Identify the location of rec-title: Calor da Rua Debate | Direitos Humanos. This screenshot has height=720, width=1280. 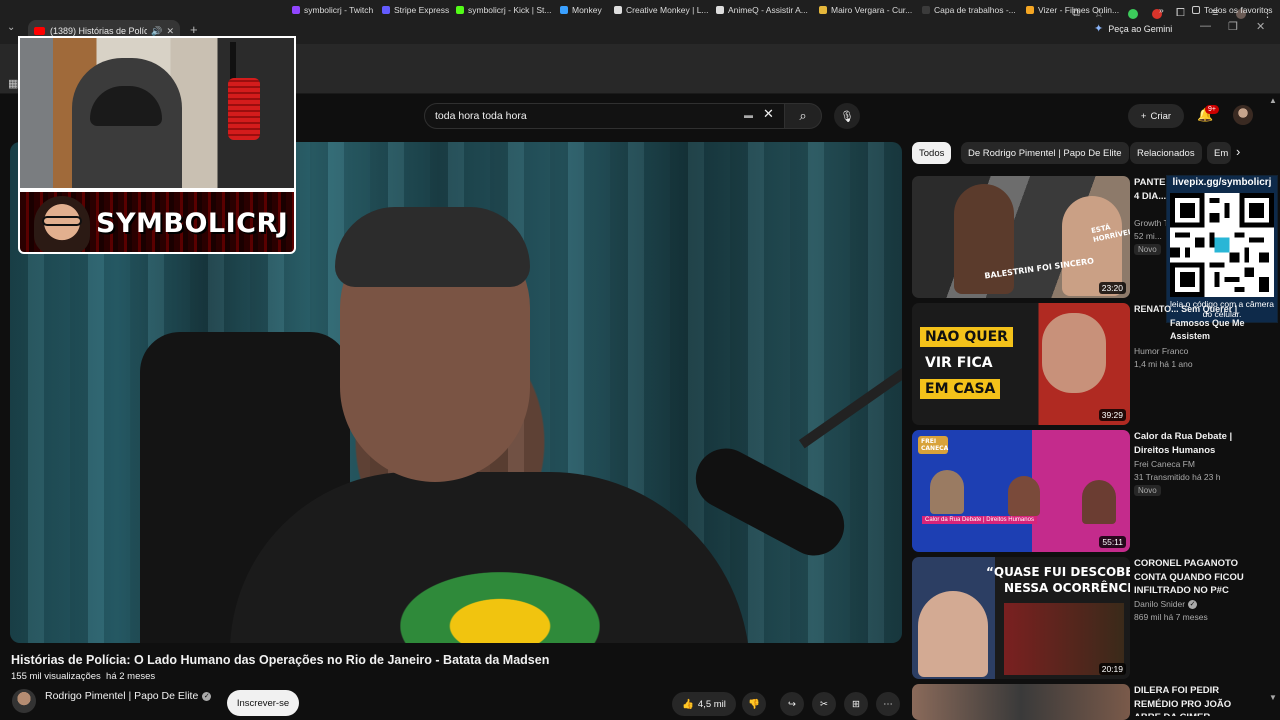
(1196, 443).